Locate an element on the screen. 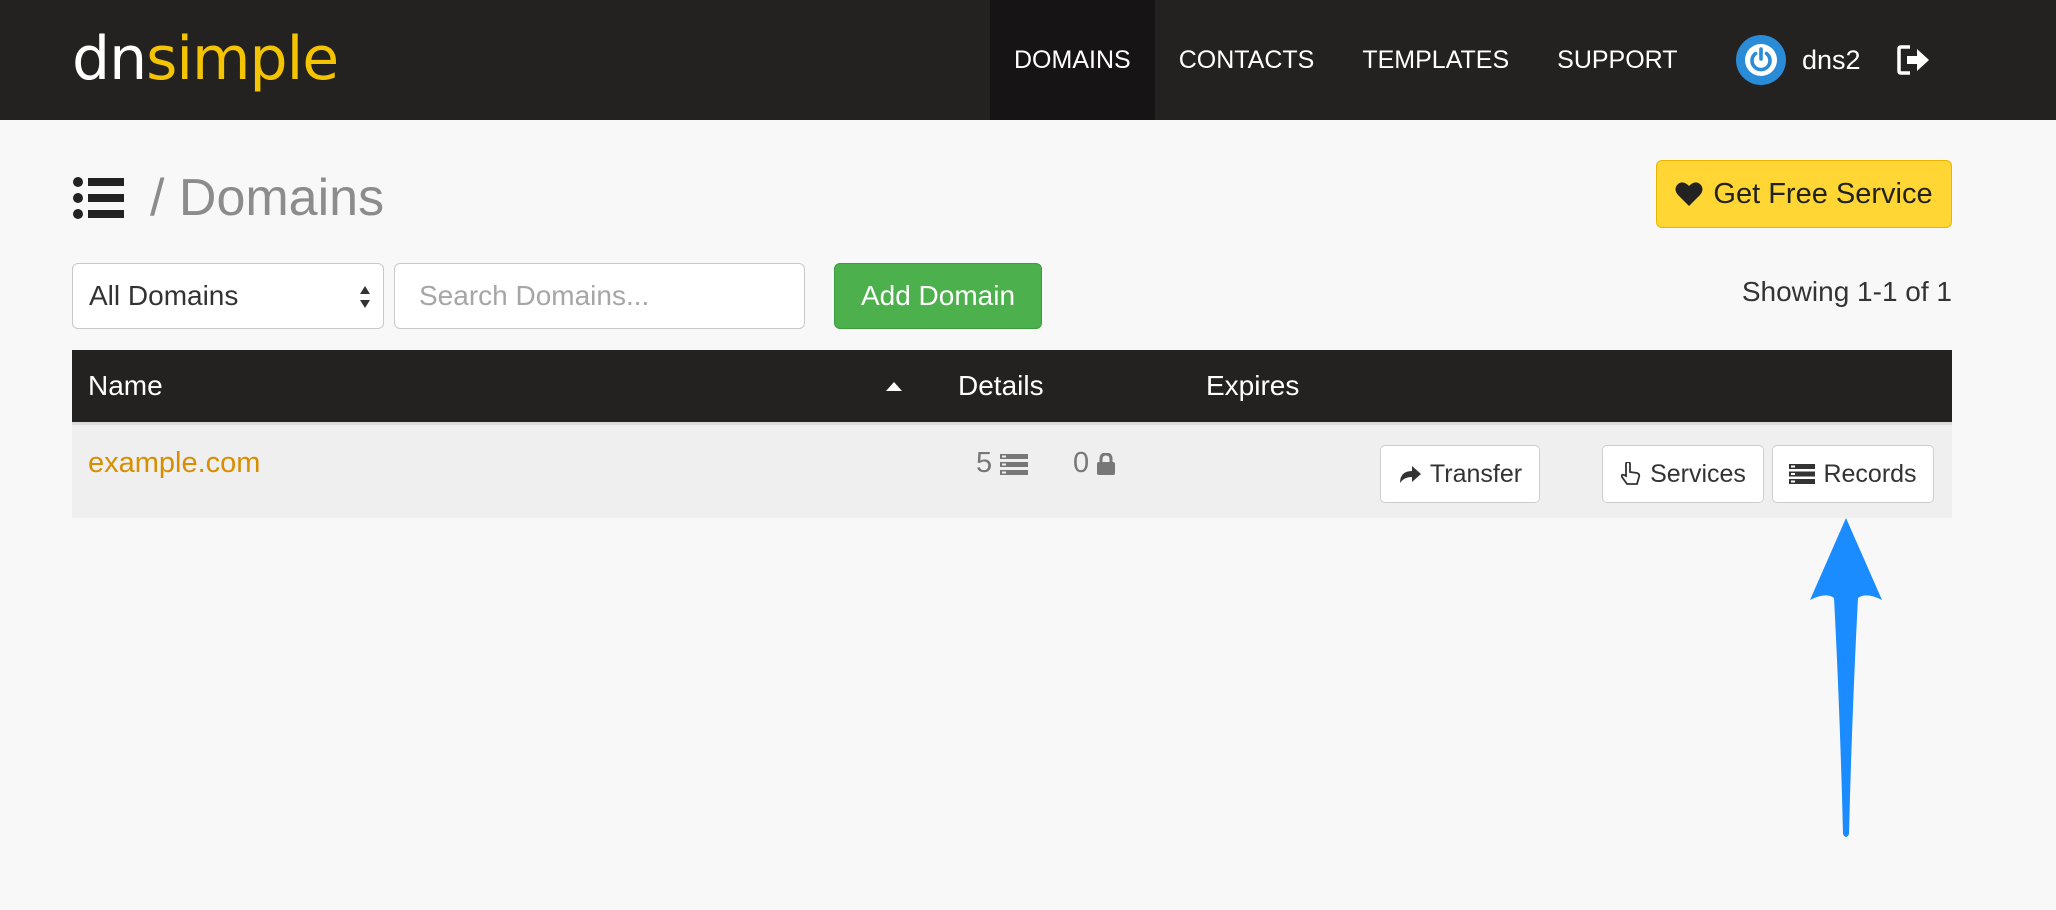 This screenshot has width=2056, height=910. lock-icon is located at coordinates (1106, 463).